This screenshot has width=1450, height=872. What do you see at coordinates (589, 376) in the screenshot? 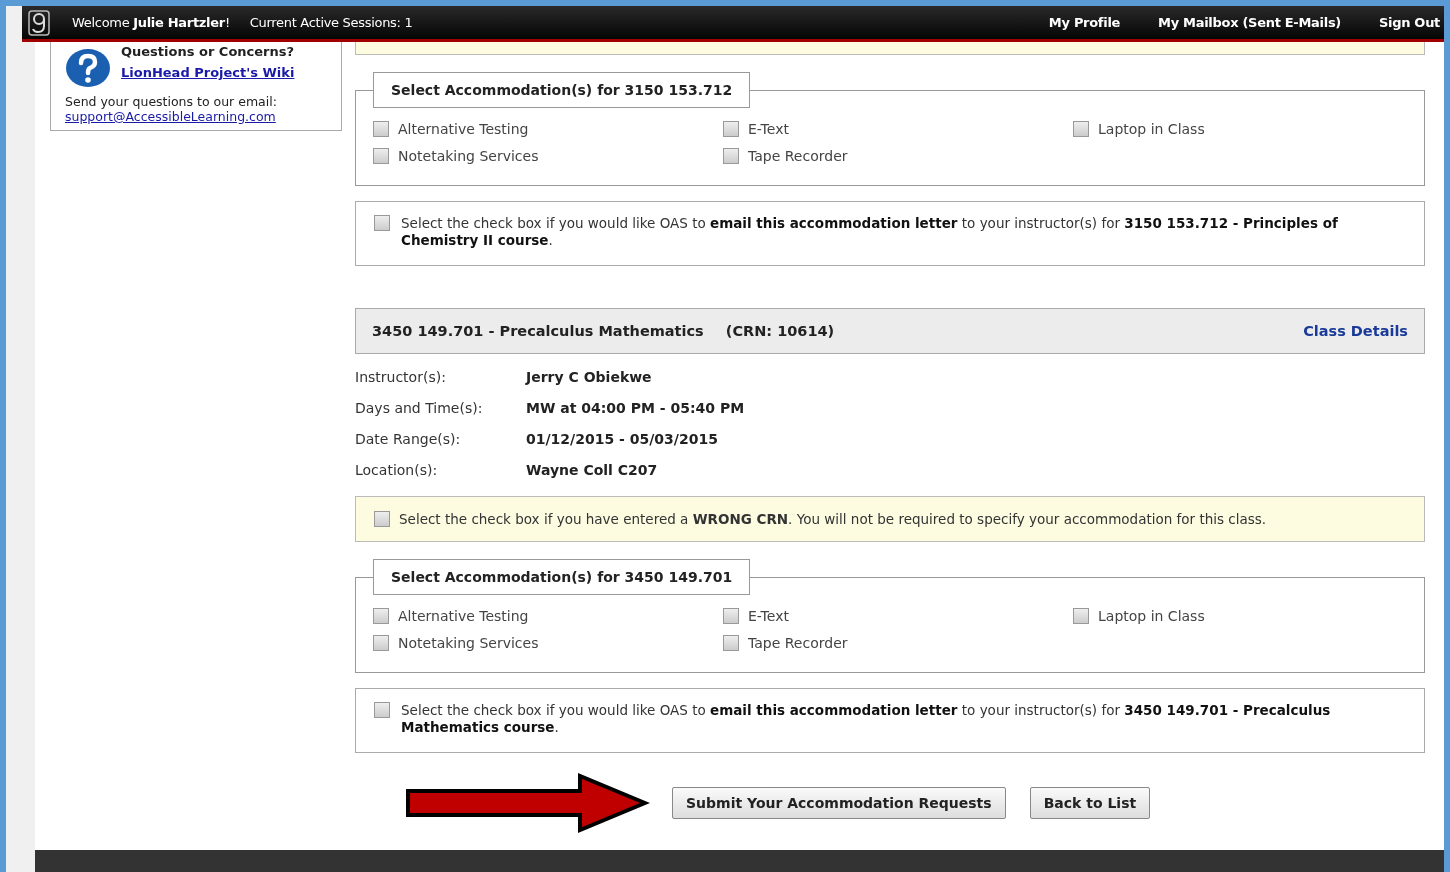
I see `detail-value: Jerry C Obiekwe` at bounding box center [589, 376].